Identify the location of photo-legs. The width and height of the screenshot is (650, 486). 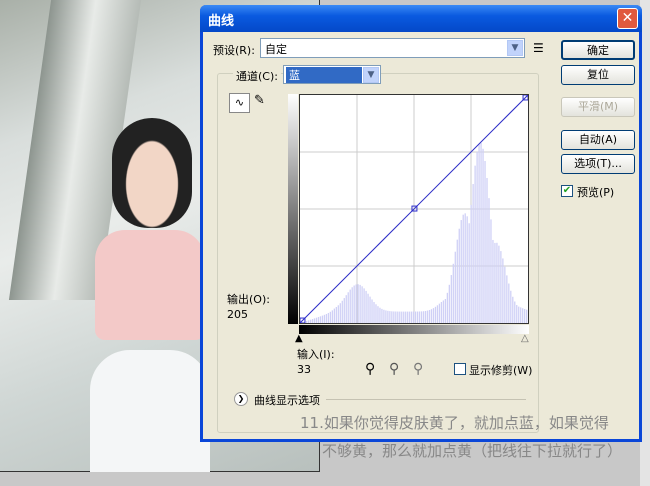
(150, 411).